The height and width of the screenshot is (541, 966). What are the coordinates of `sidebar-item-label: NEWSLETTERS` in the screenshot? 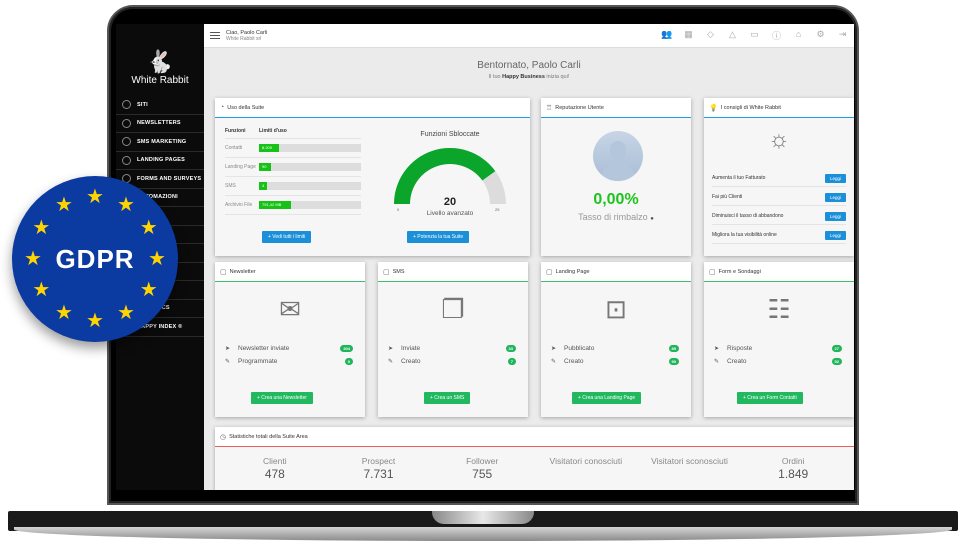 It's located at (159, 123).